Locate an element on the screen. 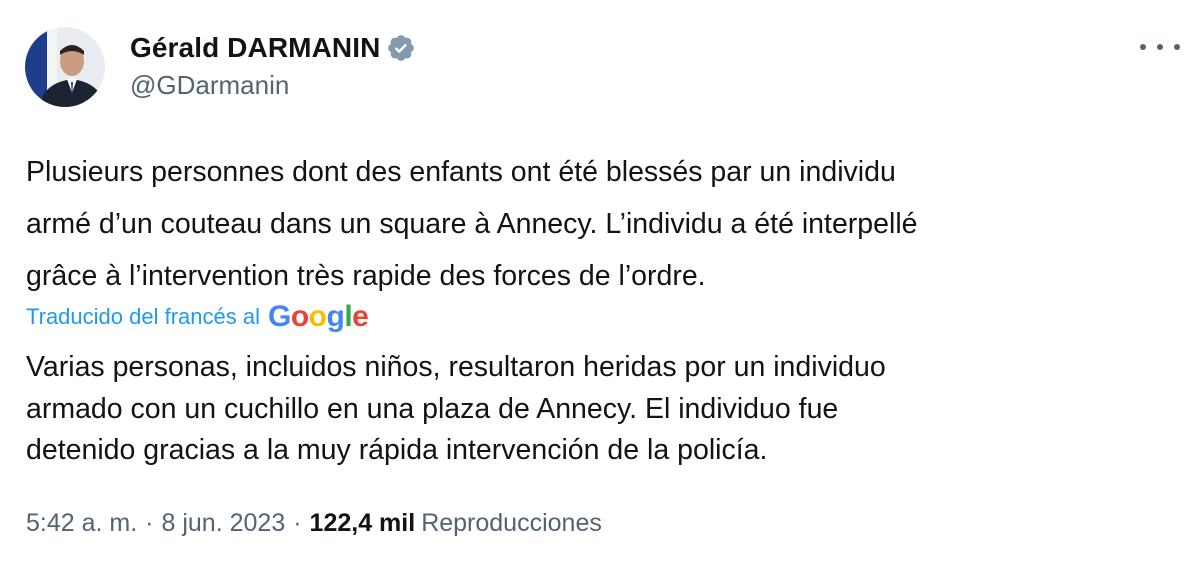 The width and height of the screenshot is (1200, 565). views-label: Reproducciones is located at coordinates (511, 522).